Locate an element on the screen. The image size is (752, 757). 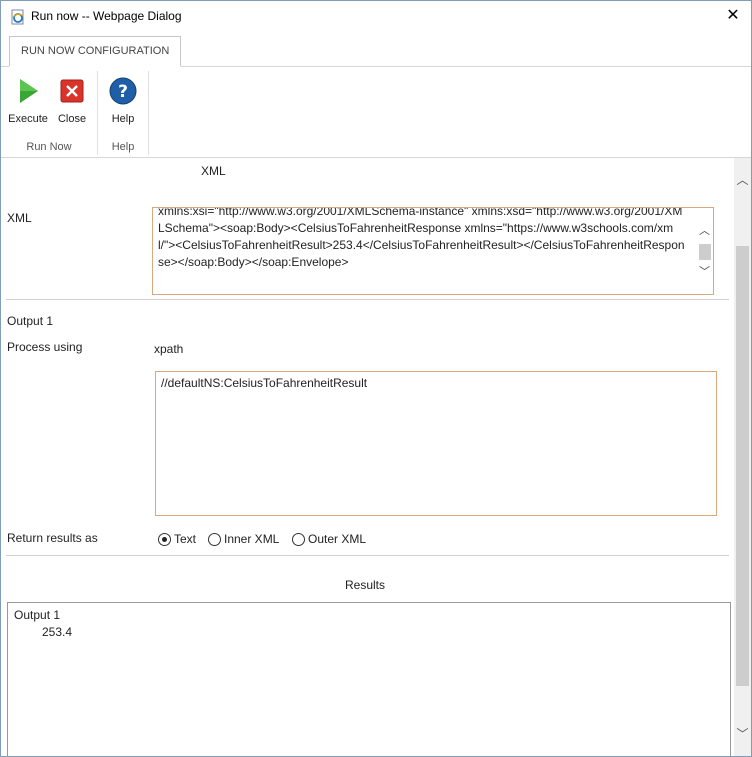
xml-section-header: XML is located at coordinates (213, 171).